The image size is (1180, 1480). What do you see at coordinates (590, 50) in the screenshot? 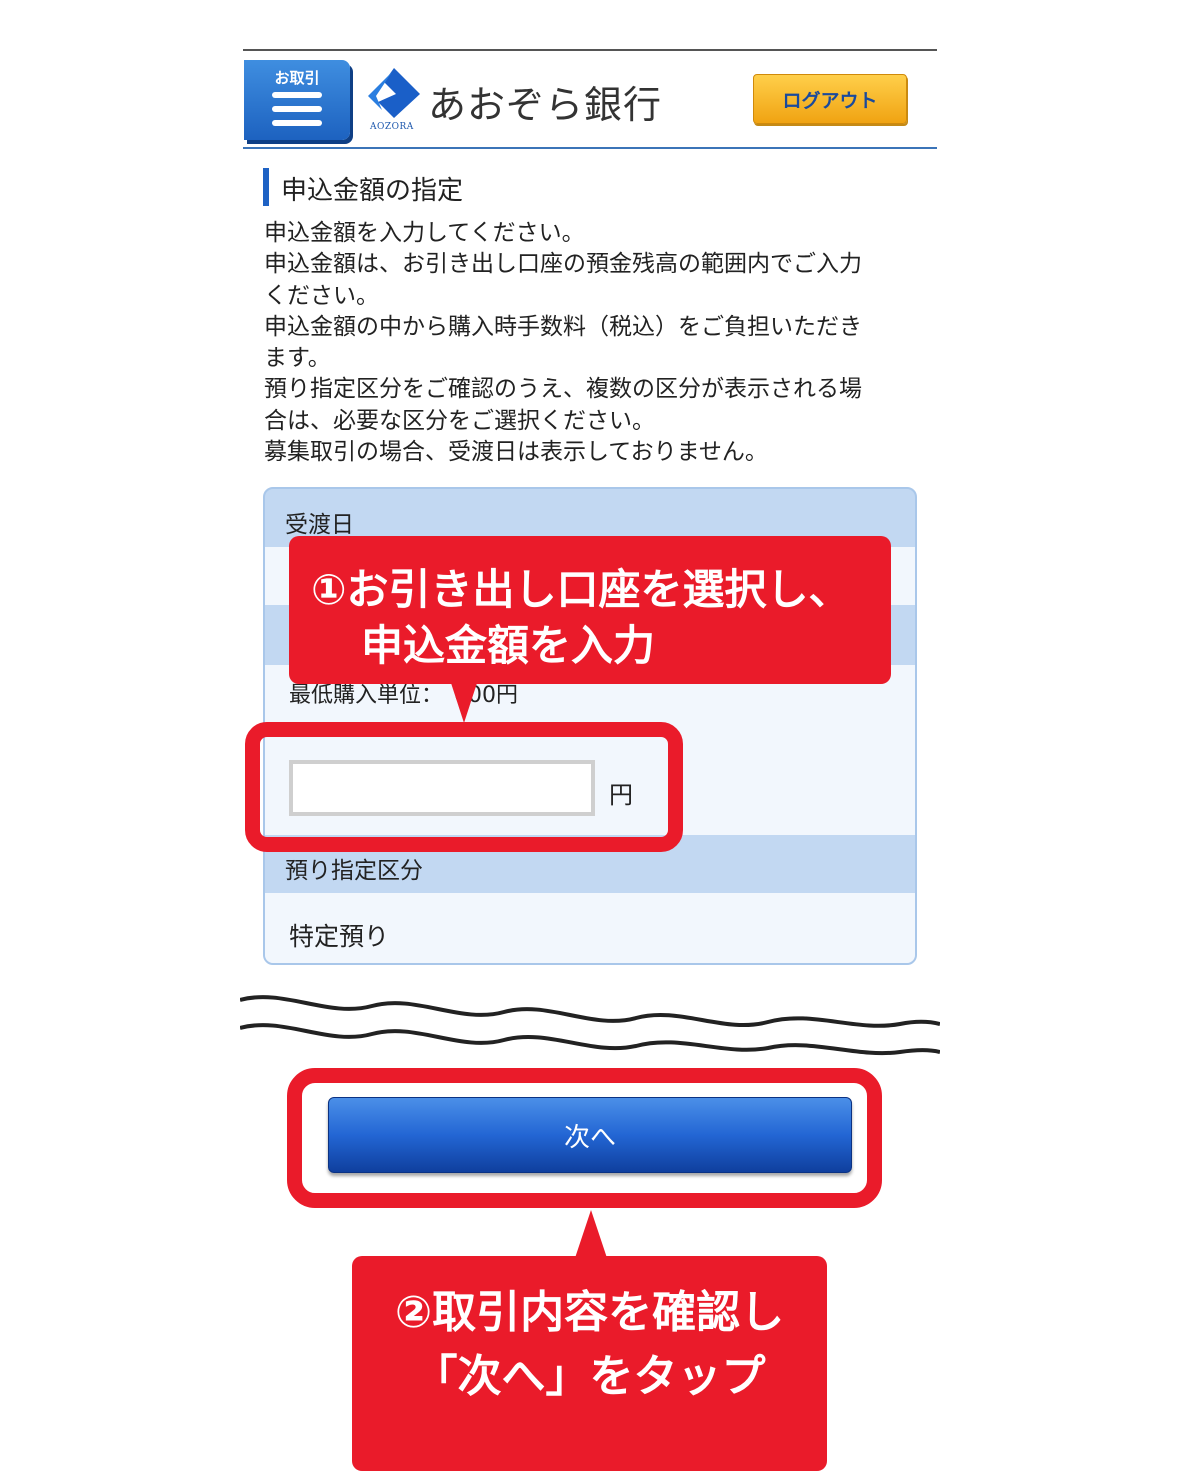
I see `top-divider` at bounding box center [590, 50].